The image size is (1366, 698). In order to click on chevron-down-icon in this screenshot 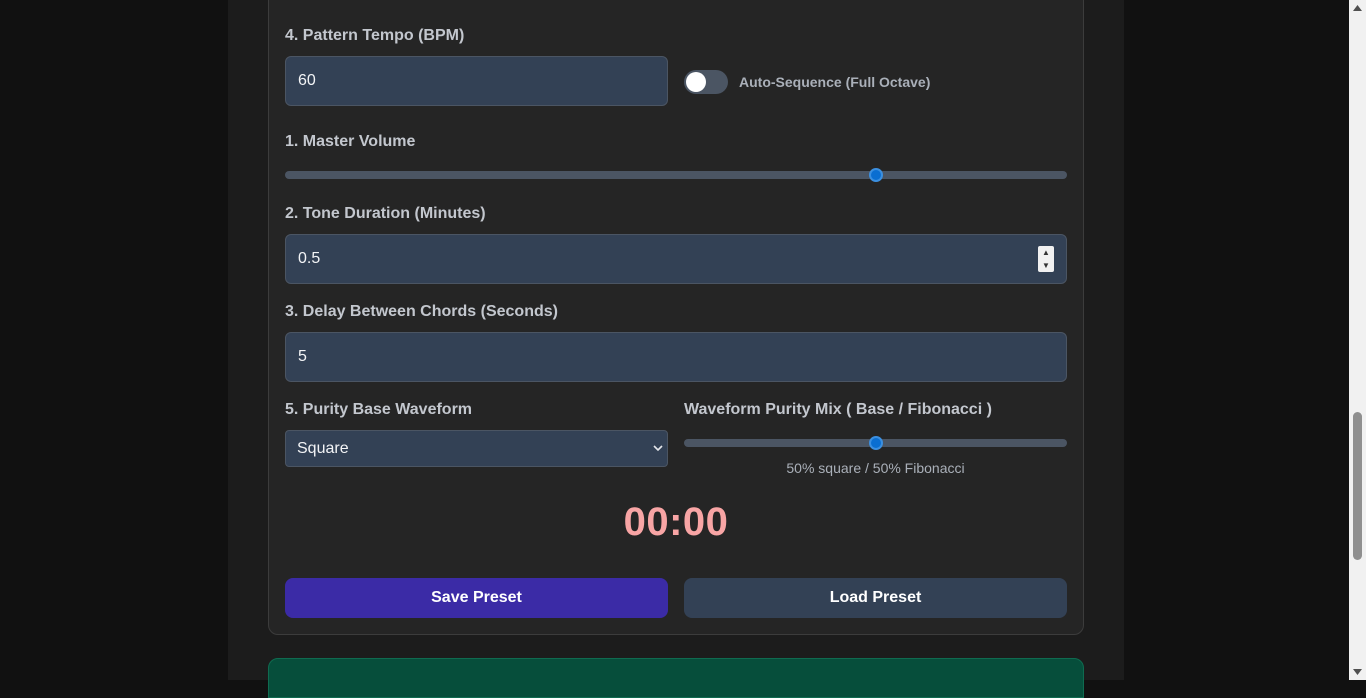, I will do `click(658, 448)`.